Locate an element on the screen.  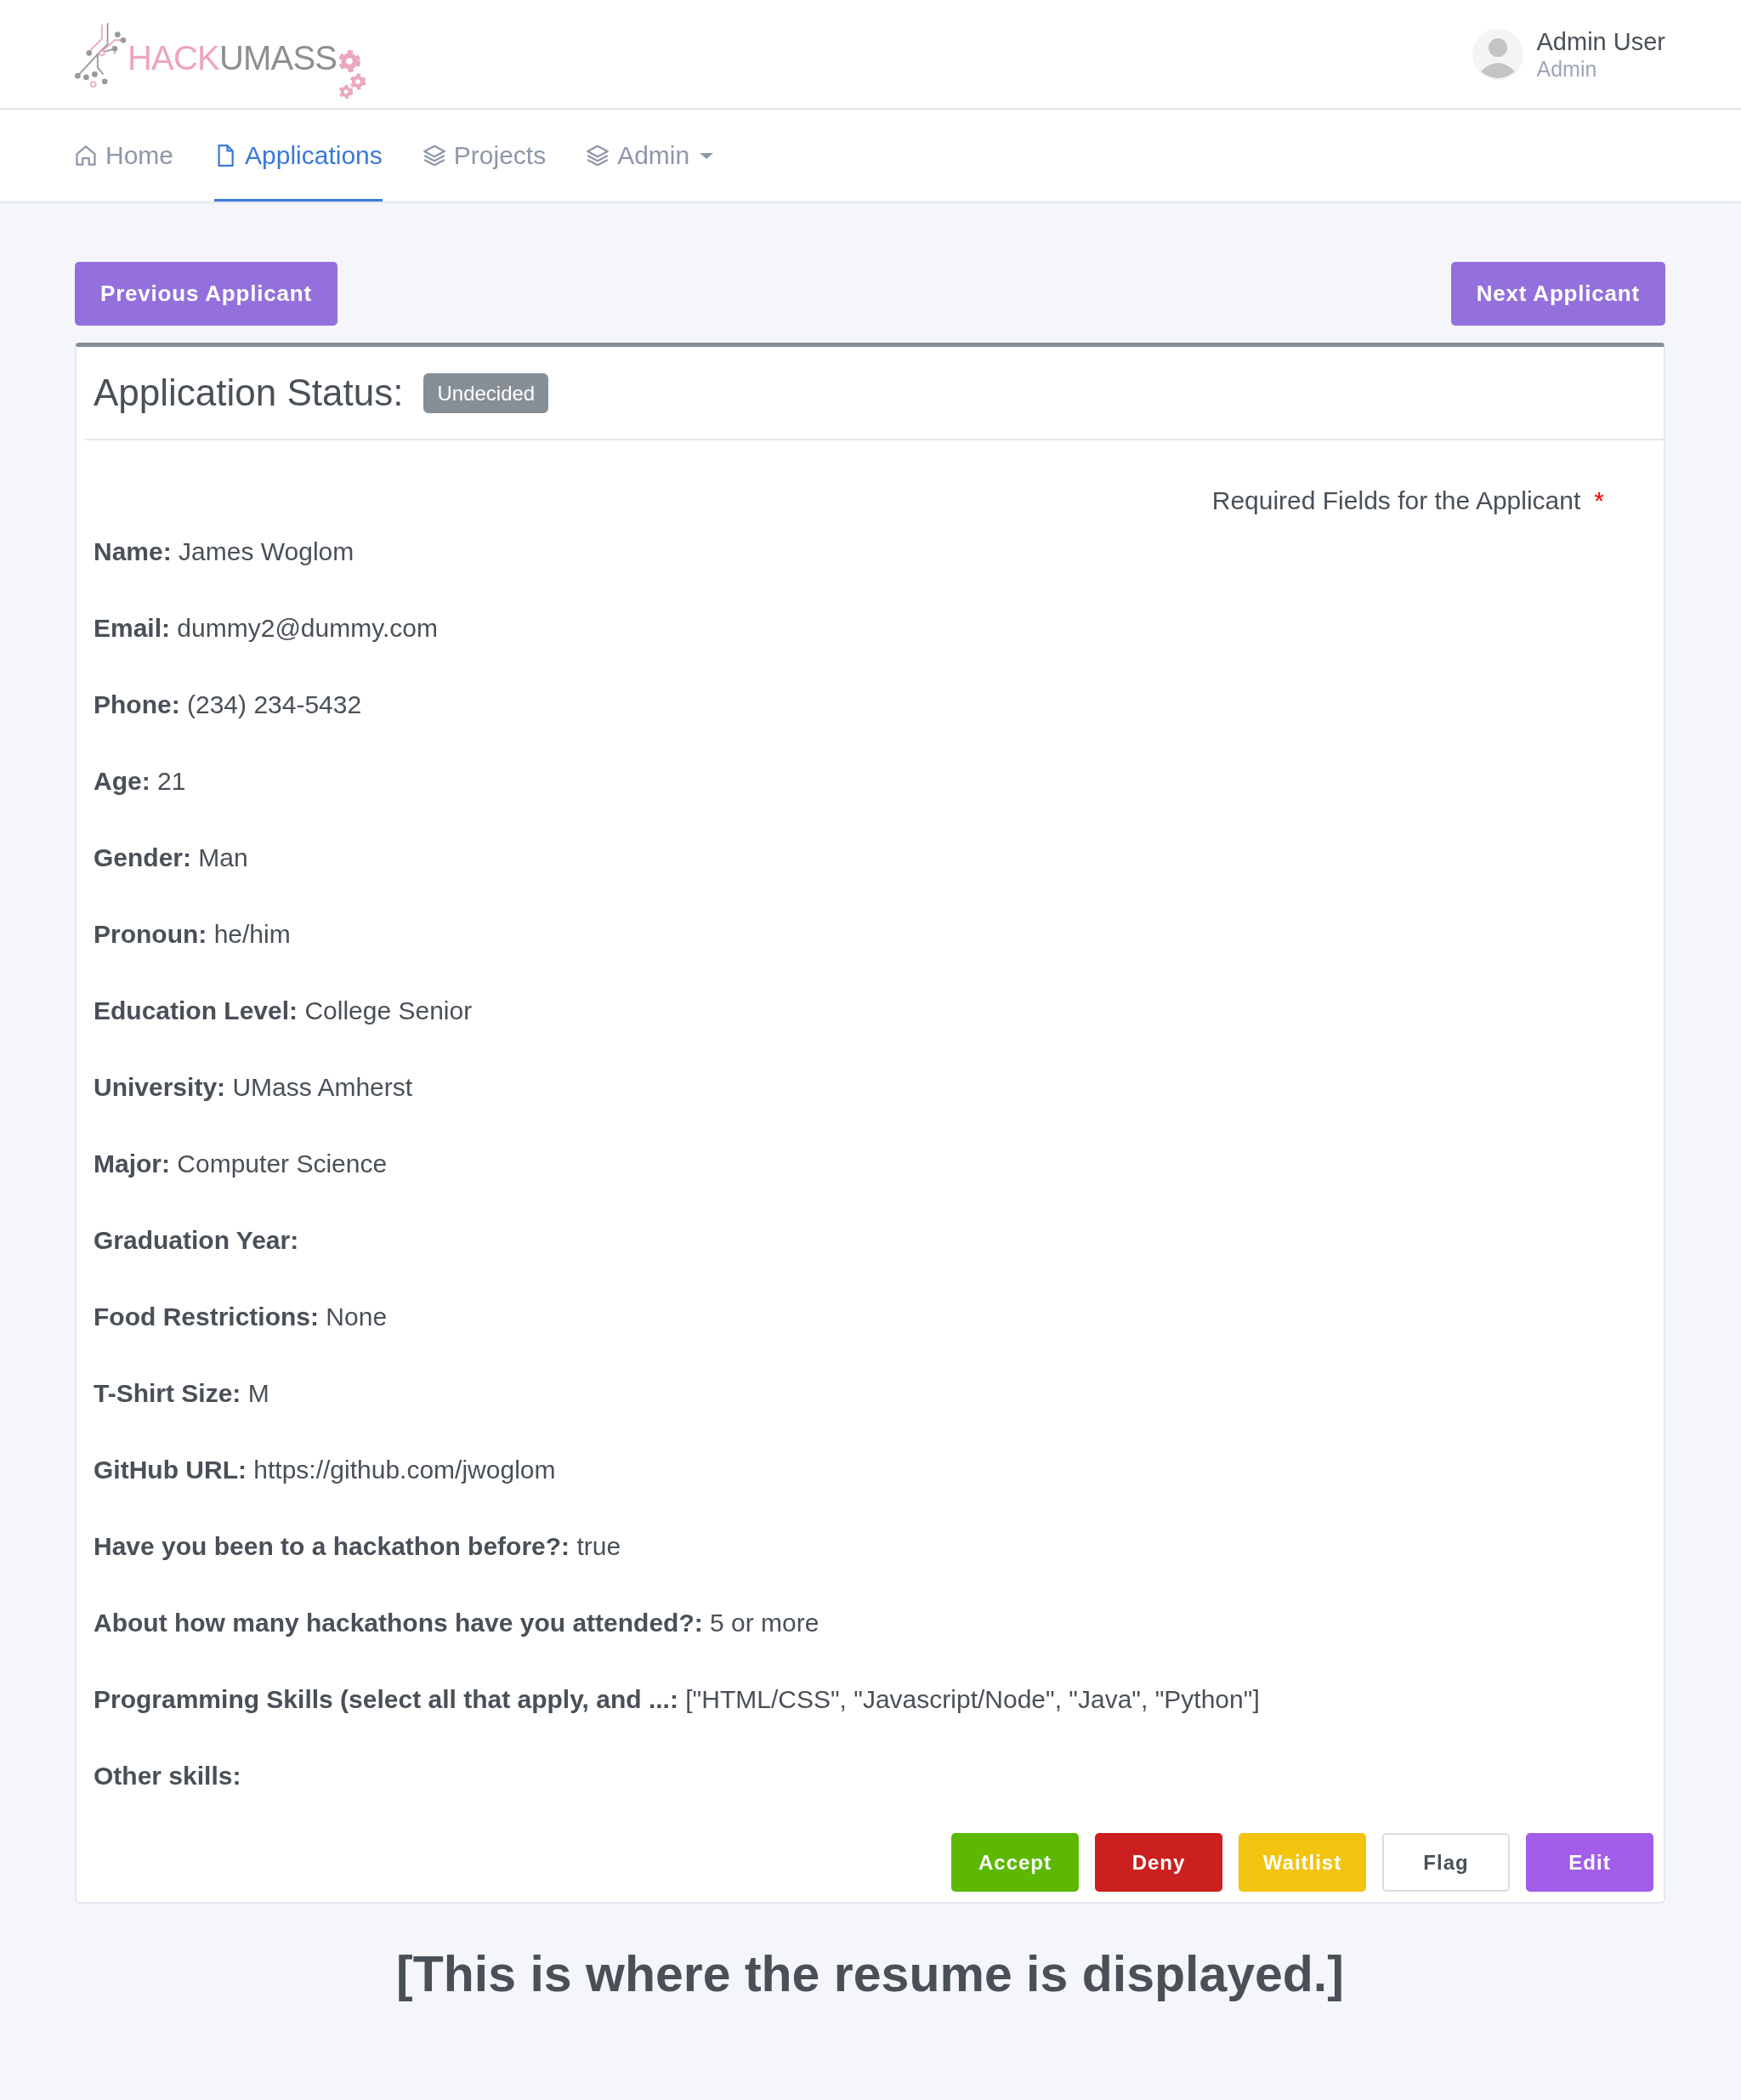
applicant-detail: About how many hackathons have you attended?: 5 or more is located at coordinates (456, 1623).